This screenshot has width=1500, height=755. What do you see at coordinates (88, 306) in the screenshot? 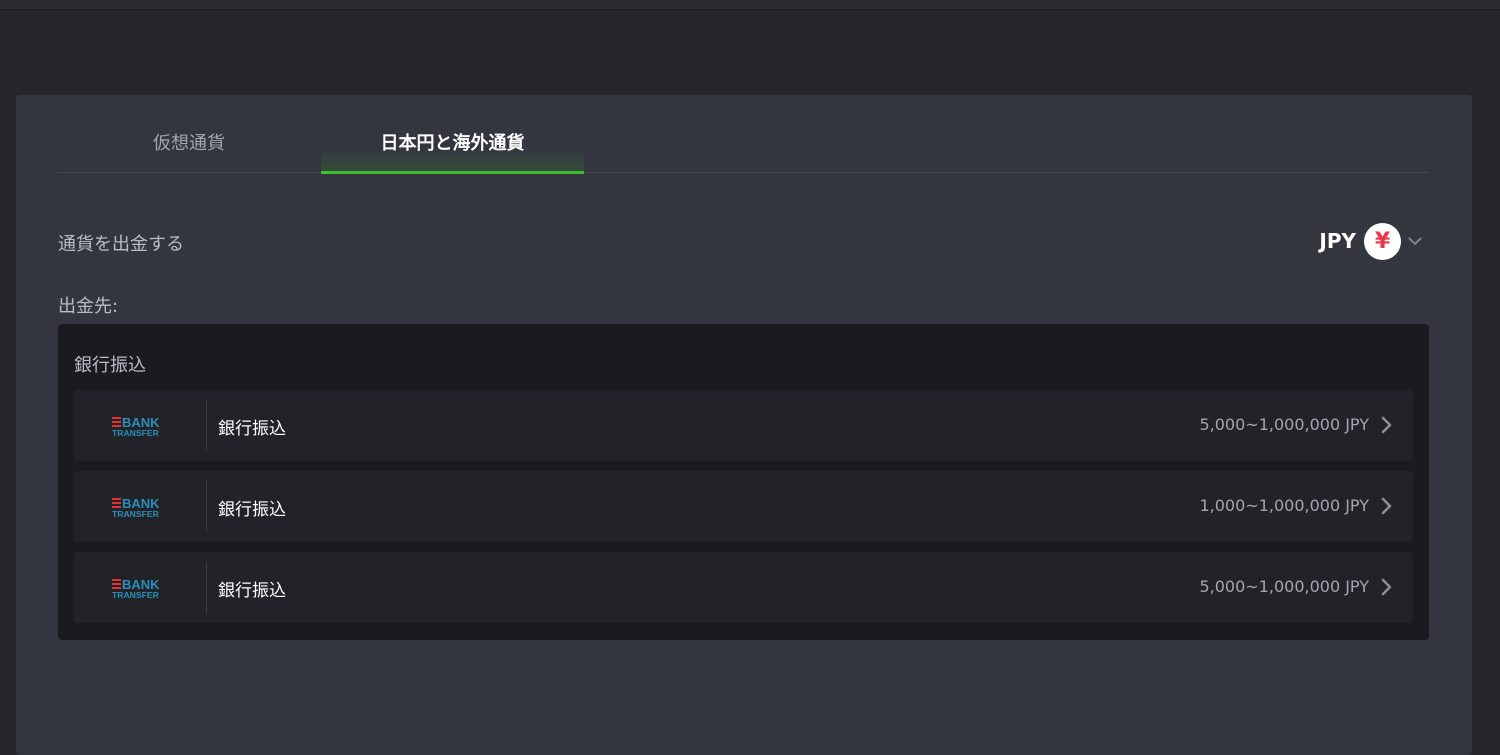
I see `destination-label: 出金先:` at bounding box center [88, 306].